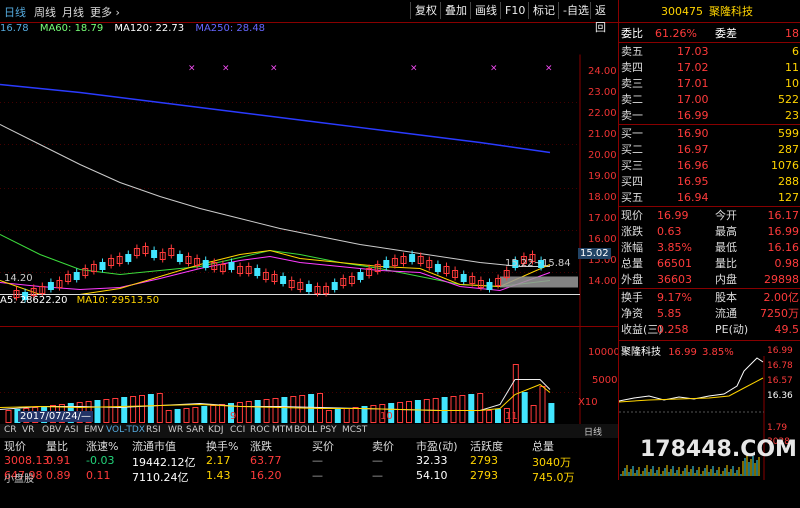 The width and height of the screenshot is (800, 508). I want to click on mark-button: 标记, so click(543, 10).